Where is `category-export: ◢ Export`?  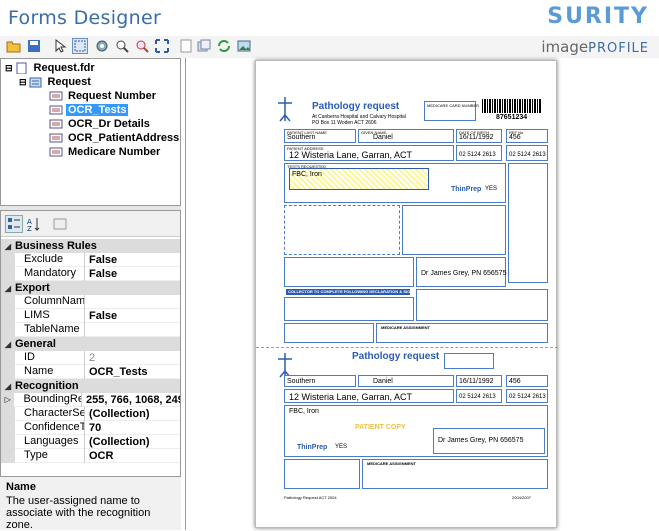
category-export: ◢ Export is located at coordinates (90, 288).